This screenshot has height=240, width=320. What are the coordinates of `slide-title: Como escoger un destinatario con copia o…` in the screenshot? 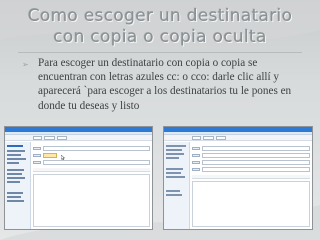 It's located at (160, 26).